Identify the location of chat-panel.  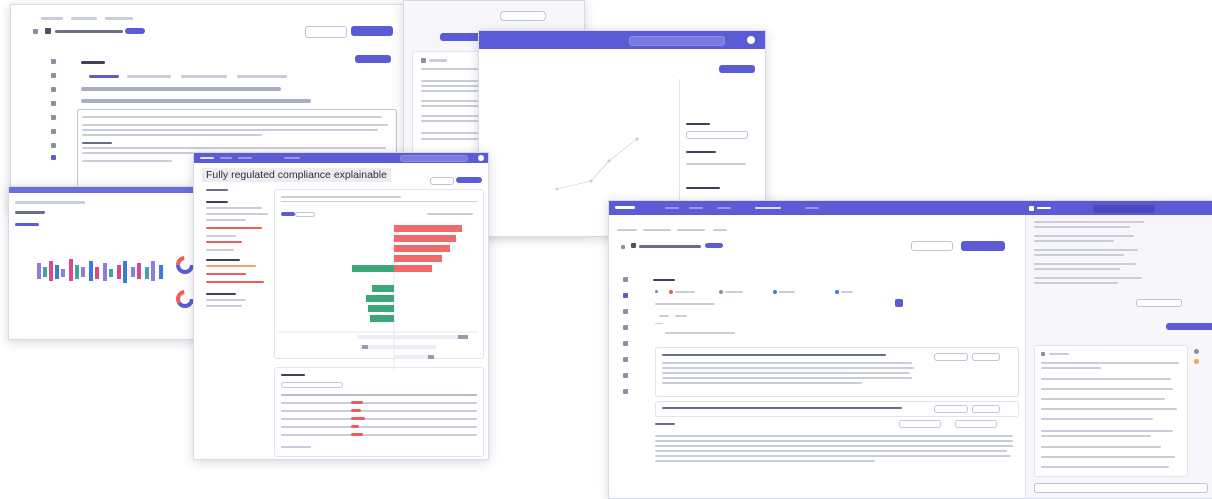
(1118, 356).